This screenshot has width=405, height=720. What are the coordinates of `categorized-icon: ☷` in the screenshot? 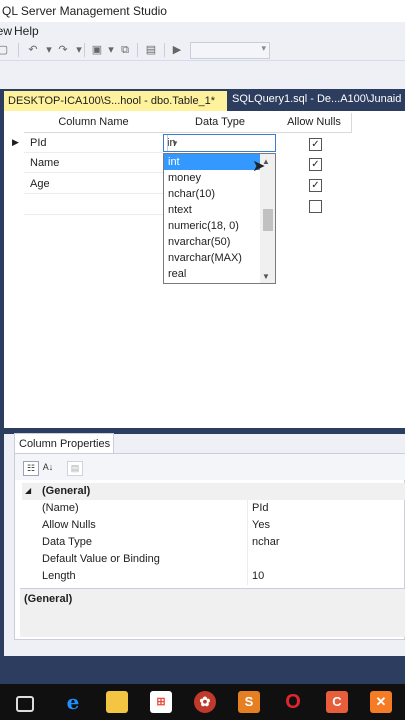 It's located at (31, 468).